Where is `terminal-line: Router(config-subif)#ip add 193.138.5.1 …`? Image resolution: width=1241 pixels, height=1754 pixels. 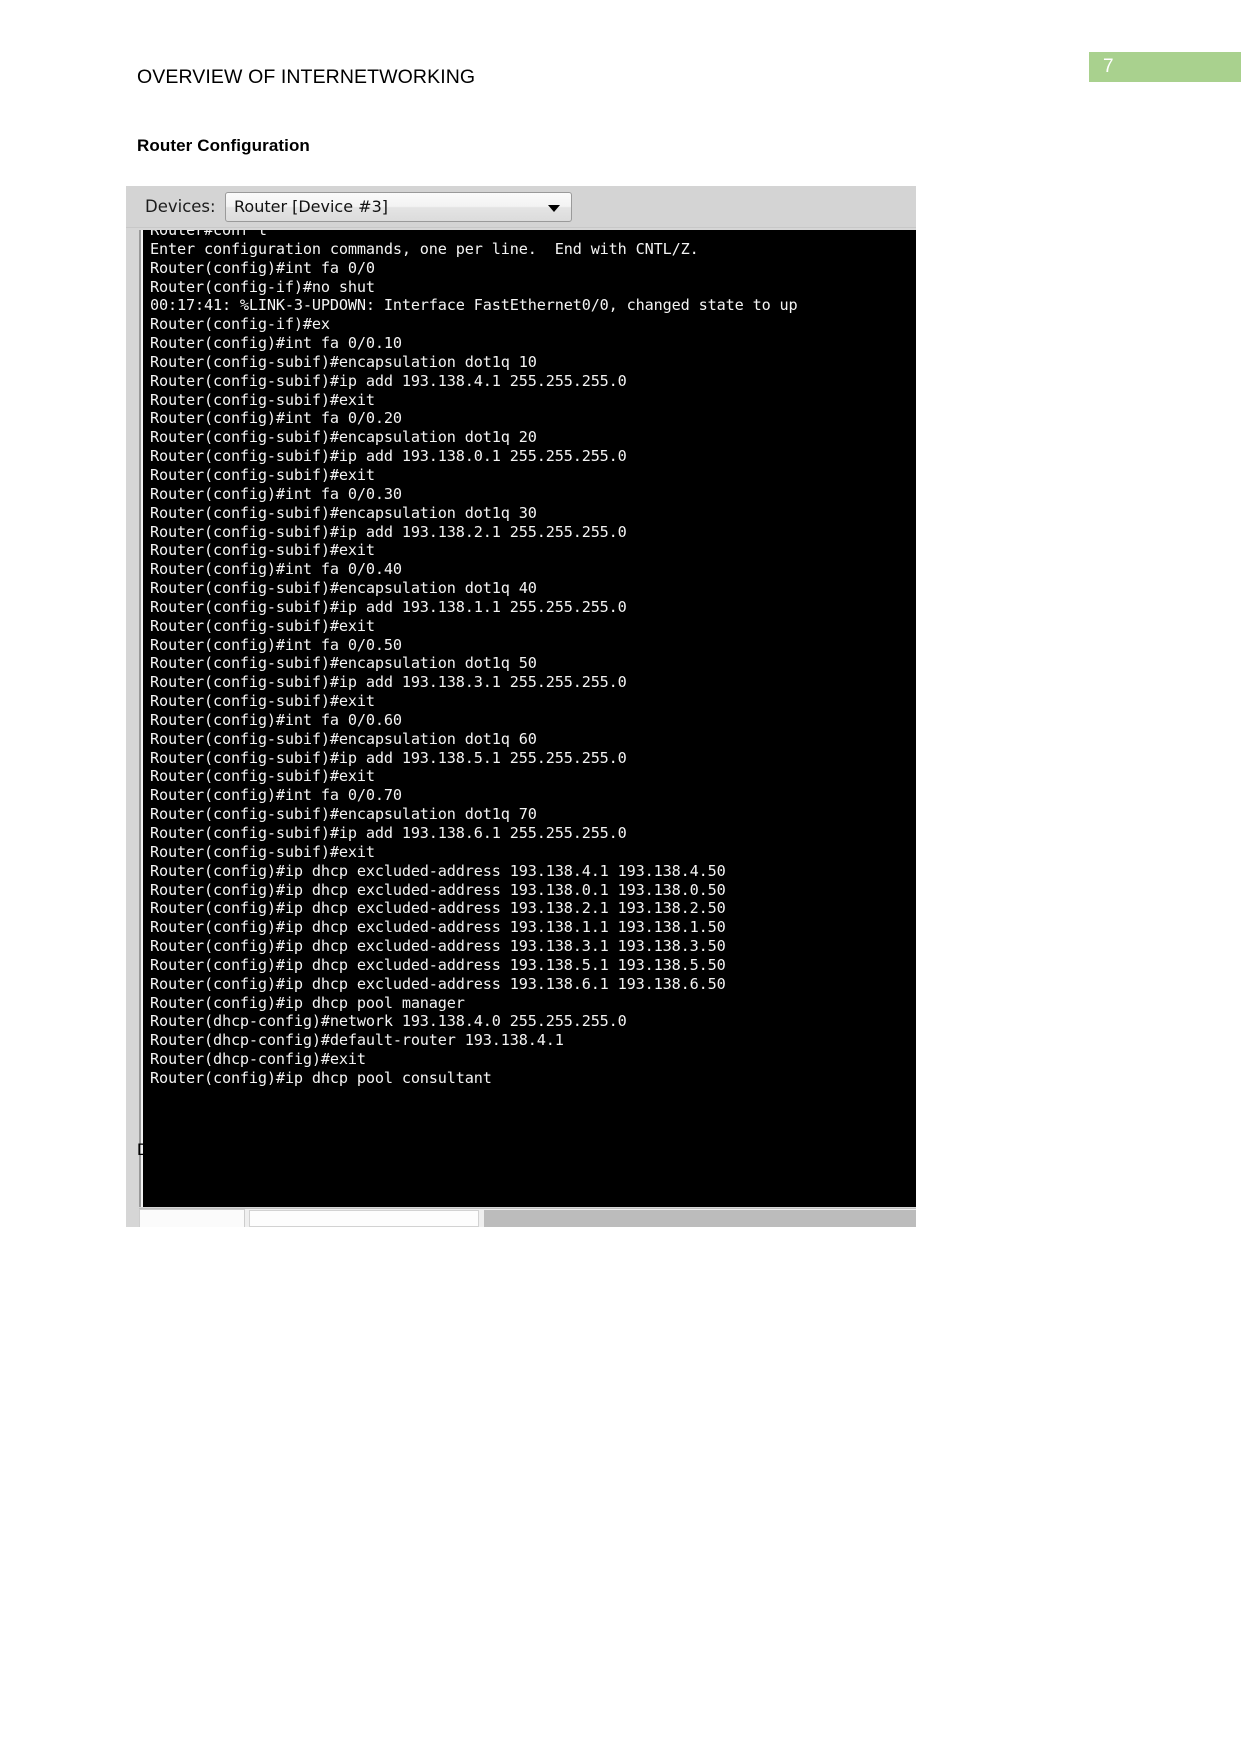 terminal-line: Router(config-subif)#ip add 193.138.5.1 … is located at coordinates (388, 757).